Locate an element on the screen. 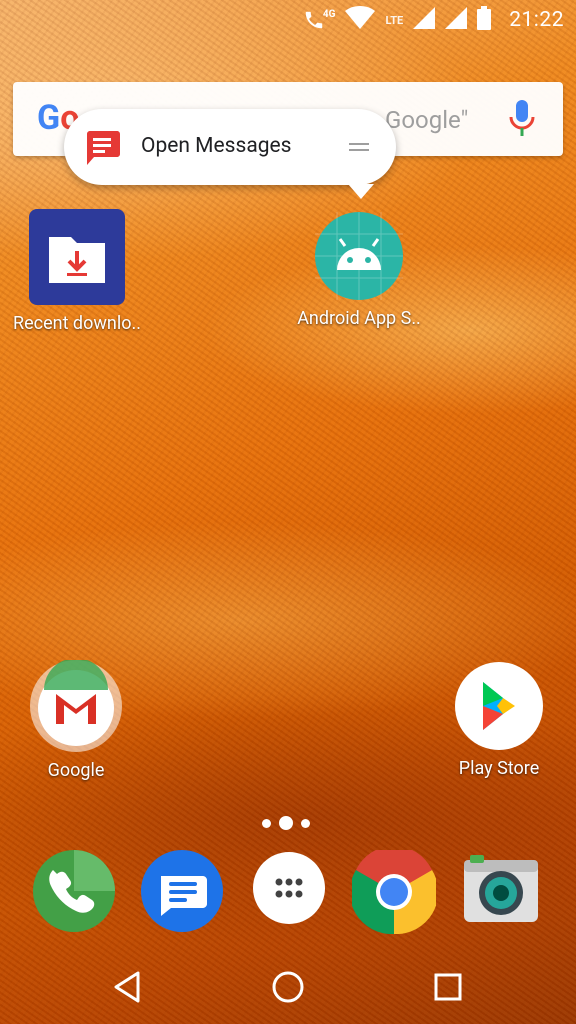  dock-phone is located at coordinates (74, 891).